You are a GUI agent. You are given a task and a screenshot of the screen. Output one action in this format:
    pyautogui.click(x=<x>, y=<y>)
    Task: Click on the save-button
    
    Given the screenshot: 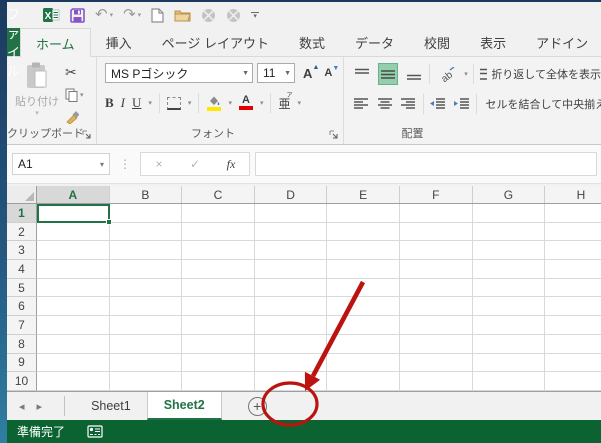 What is the action you would take?
    pyautogui.click(x=77, y=15)
    